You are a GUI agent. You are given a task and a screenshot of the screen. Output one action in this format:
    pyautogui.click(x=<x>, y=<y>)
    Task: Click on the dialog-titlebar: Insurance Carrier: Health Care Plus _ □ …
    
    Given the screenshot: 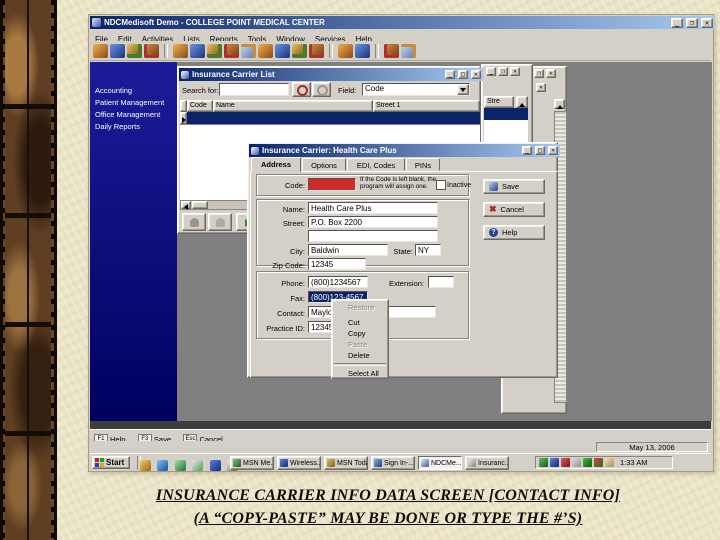 What is the action you would take?
    pyautogui.click(x=404, y=150)
    